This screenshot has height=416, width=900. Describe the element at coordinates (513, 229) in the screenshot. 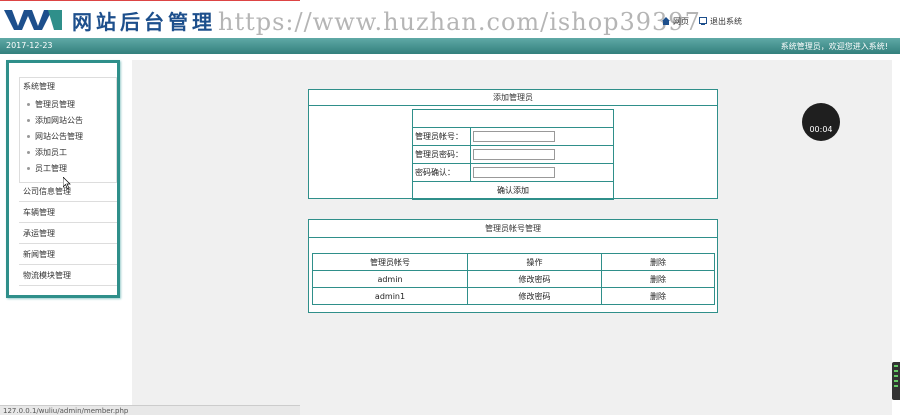

I see `admin-list-title: 管理员帐号管理` at that location.